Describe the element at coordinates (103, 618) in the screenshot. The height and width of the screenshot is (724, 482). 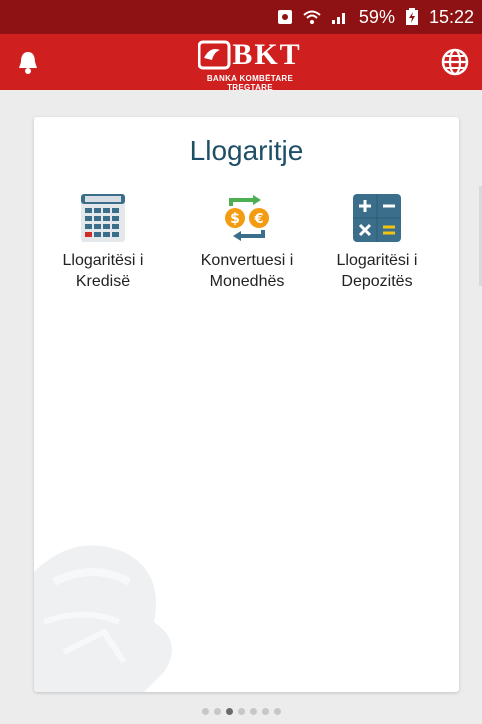
I see `helmet-watermark-icon` at that location.